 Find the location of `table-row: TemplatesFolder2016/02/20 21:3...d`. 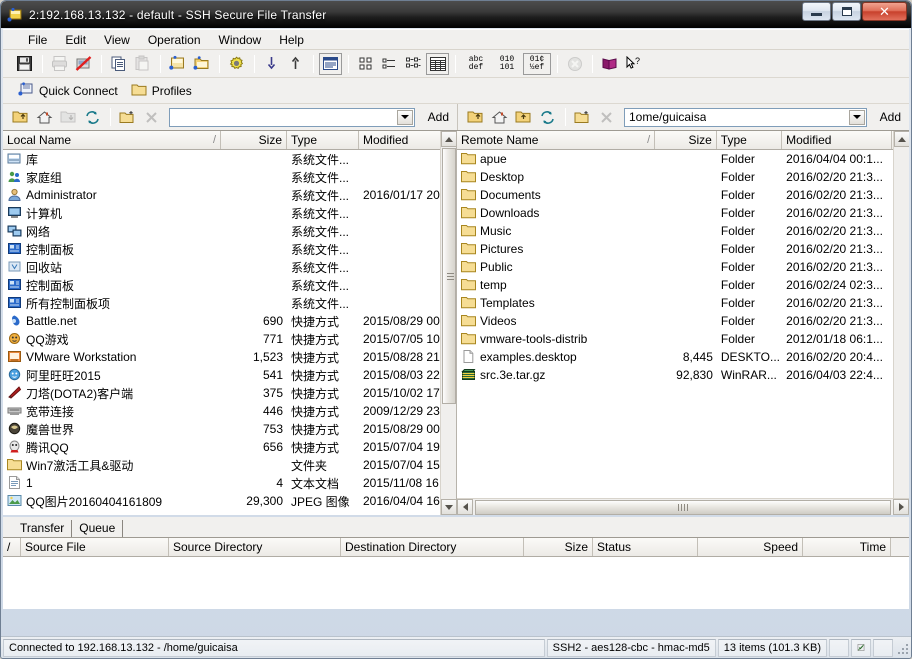

table-row: TemplatesFolder2016/02/20 21:3...d is located at coordinates (683, 303).